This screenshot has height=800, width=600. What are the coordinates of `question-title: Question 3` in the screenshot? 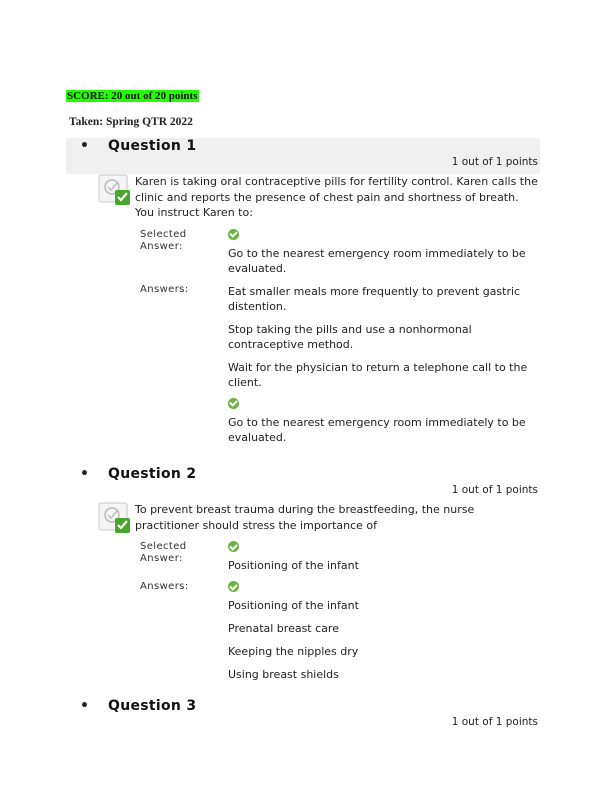 It's located at (152, 706).